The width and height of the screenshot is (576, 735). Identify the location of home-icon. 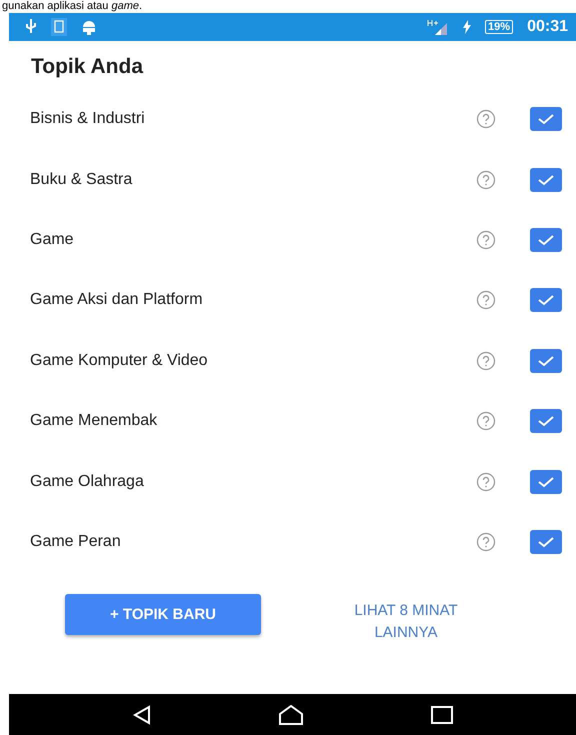
(291, 714).